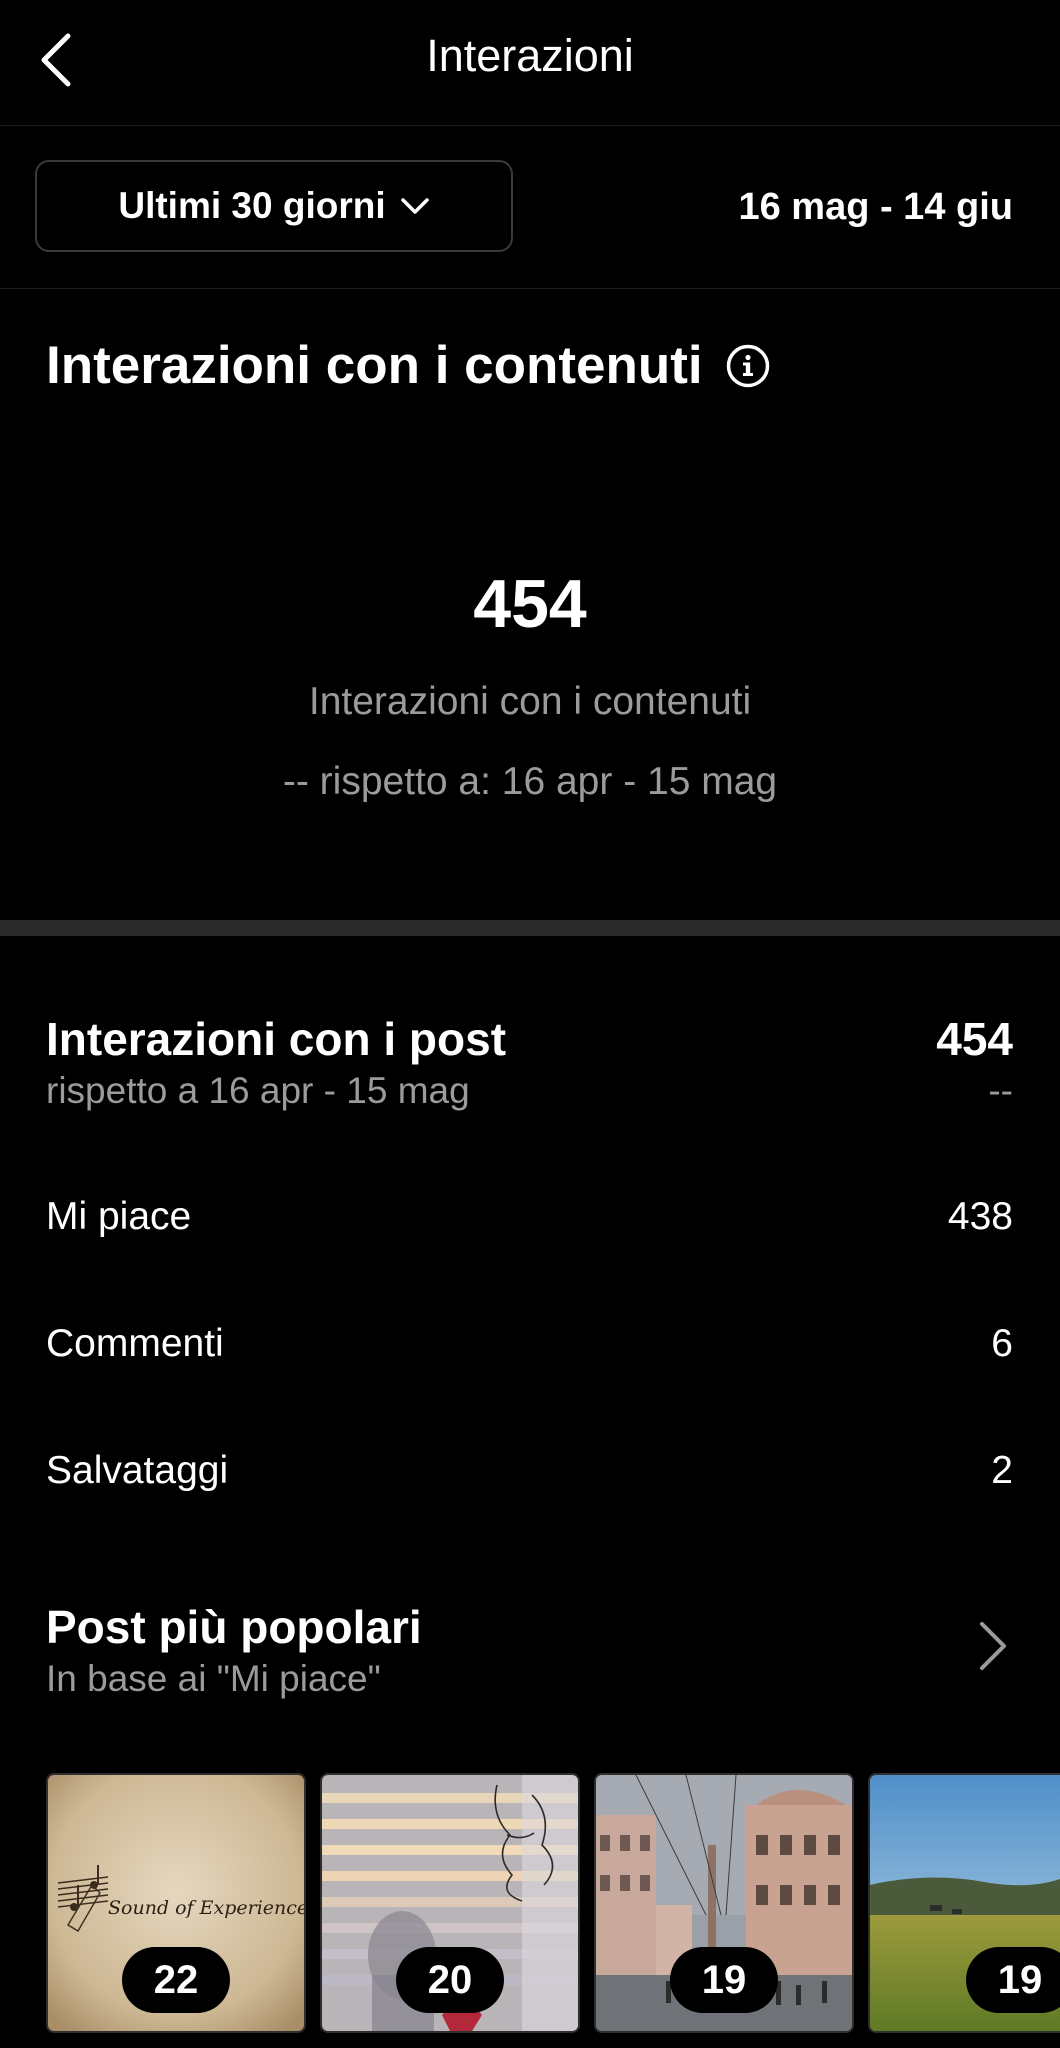 The height and width of the screenshot is (2048, 1060). I want to click on metric-likes-label: Mi piace, so click(119, 1216).